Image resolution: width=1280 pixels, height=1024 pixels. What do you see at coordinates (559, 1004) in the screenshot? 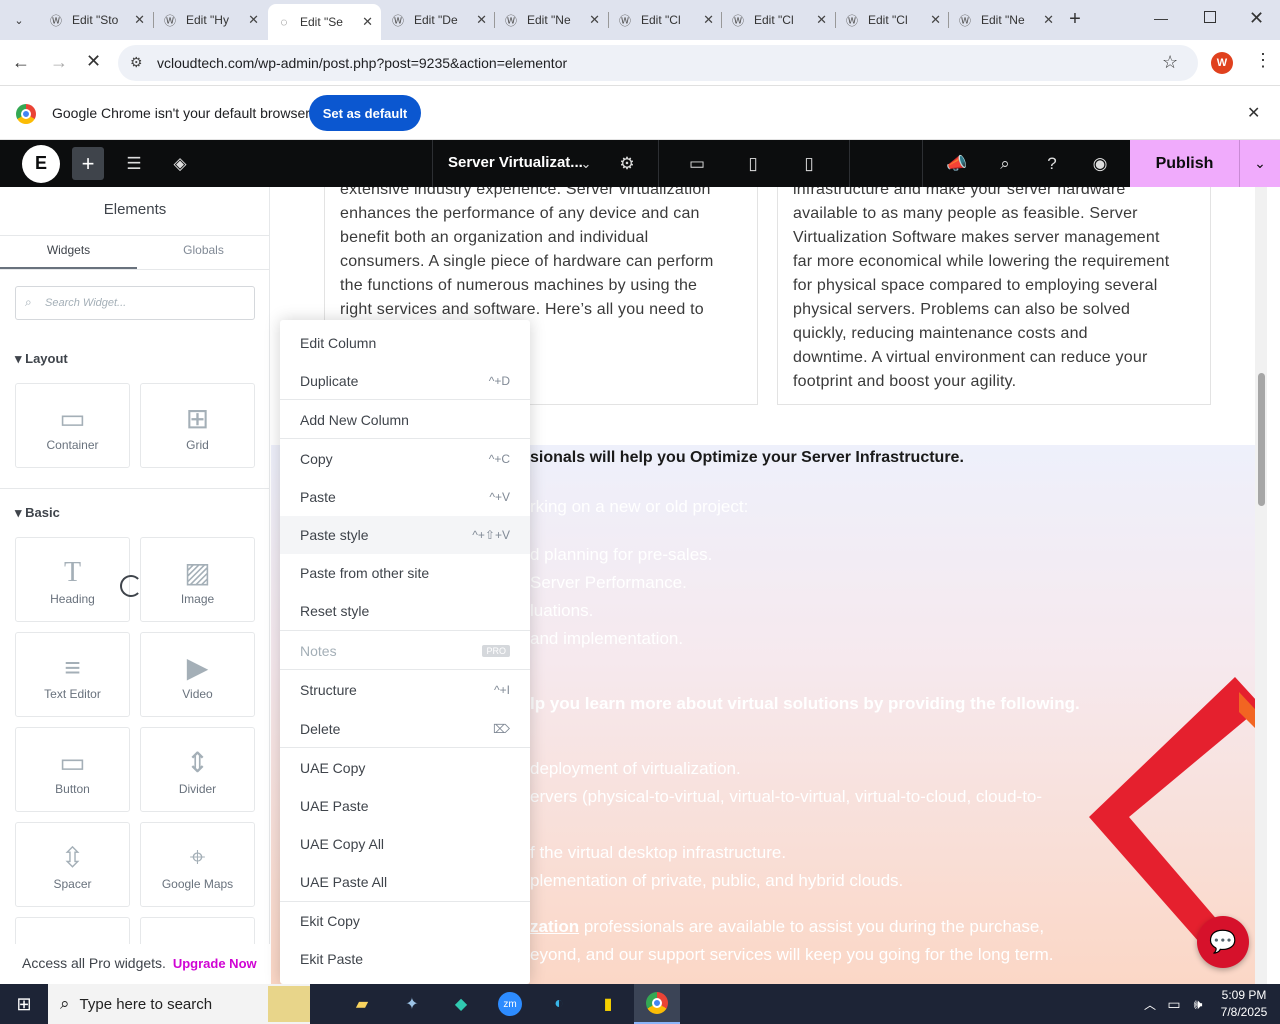
I see `edge-icon: ◐` at bounding box center [559, 1004].